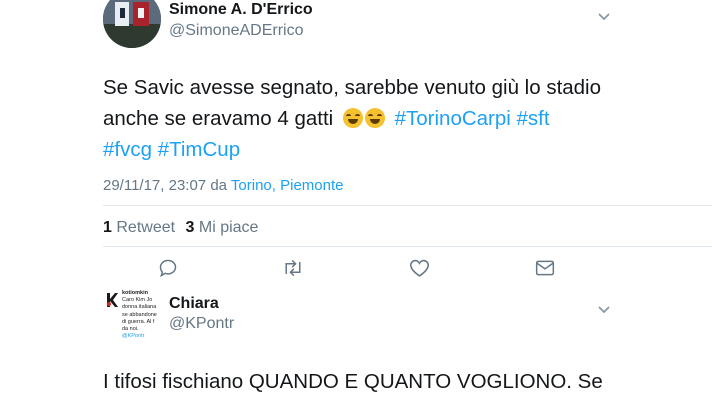  Describe the element at coordinates (168, 268) in the screenshot. I see `reply-icon` at that location.